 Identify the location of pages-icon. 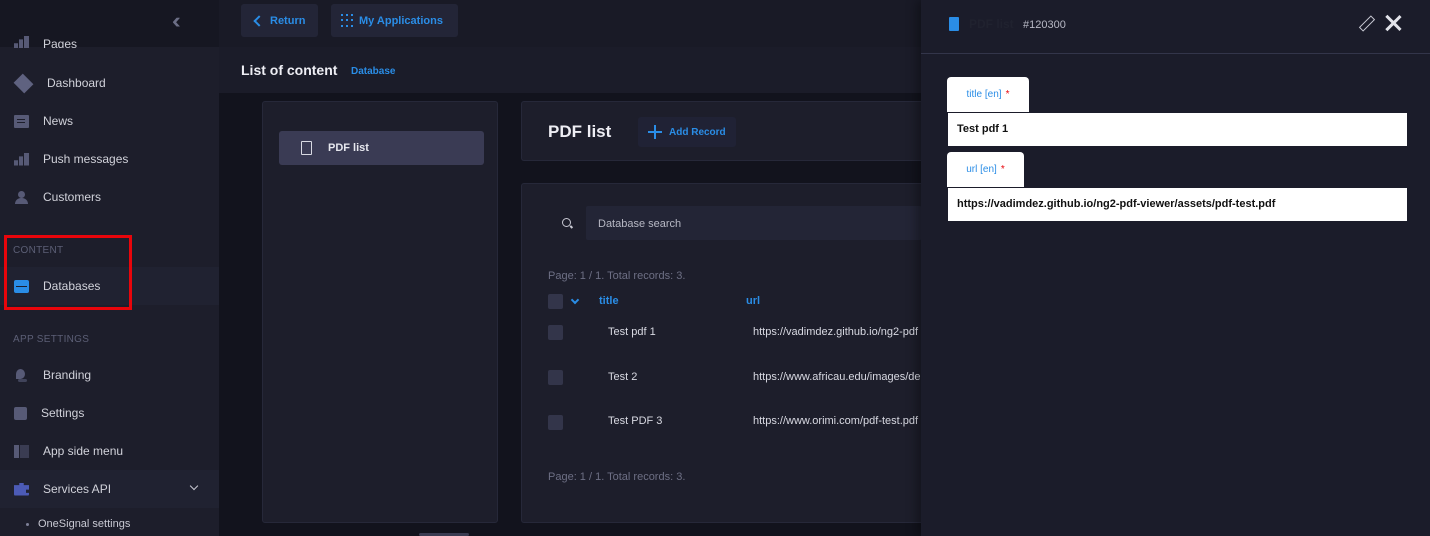
(21, 41).